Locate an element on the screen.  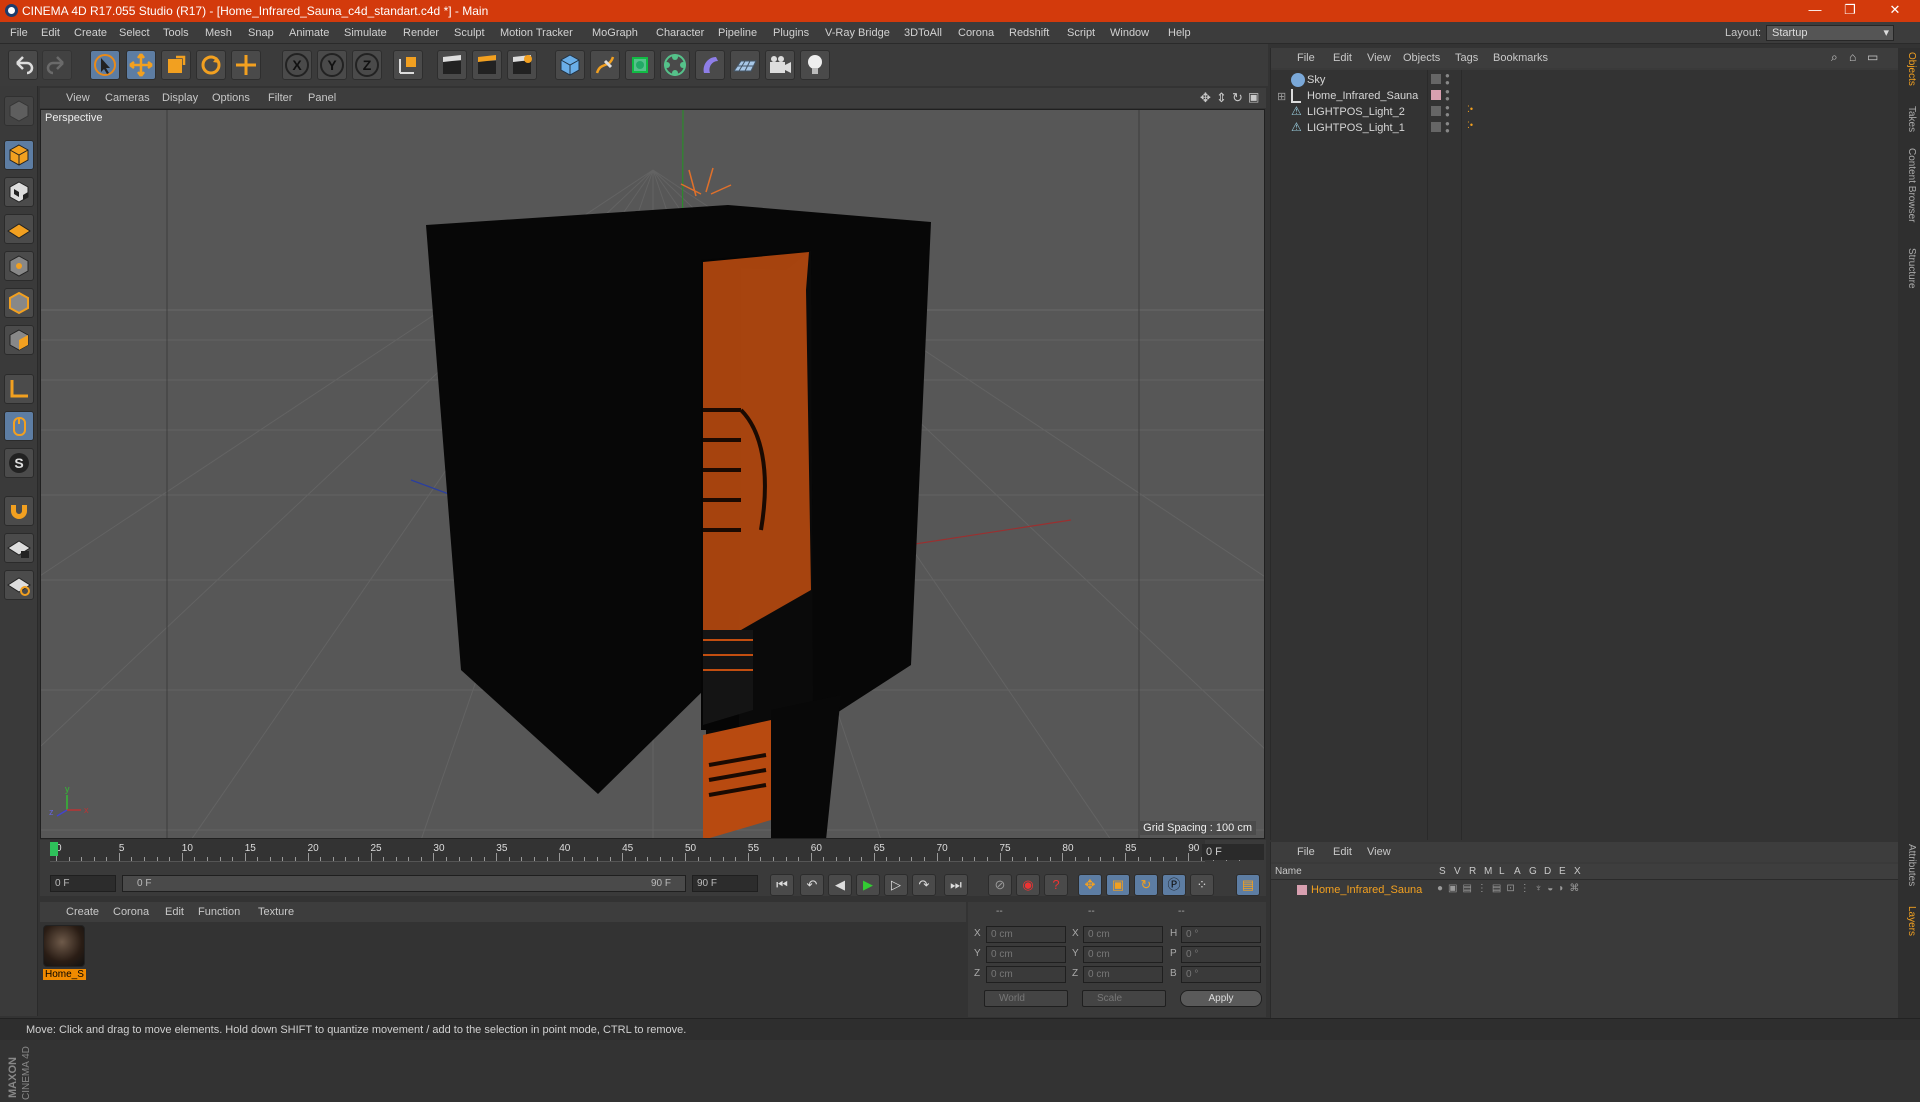
scale-tool-button is located at coordinates (176, 65).